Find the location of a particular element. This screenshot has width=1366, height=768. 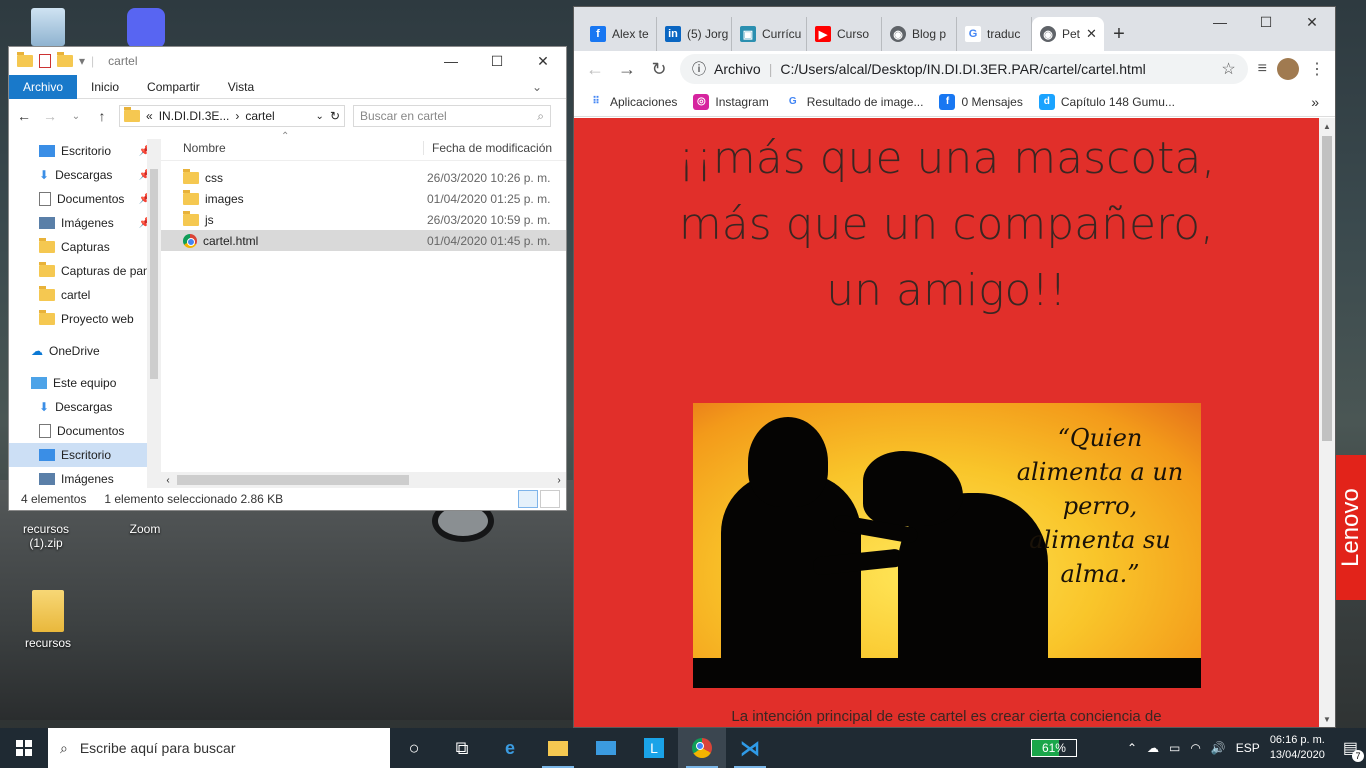

file-row: images 01/04/2020 01:25 p. m. is located at coordinates (363, 198).